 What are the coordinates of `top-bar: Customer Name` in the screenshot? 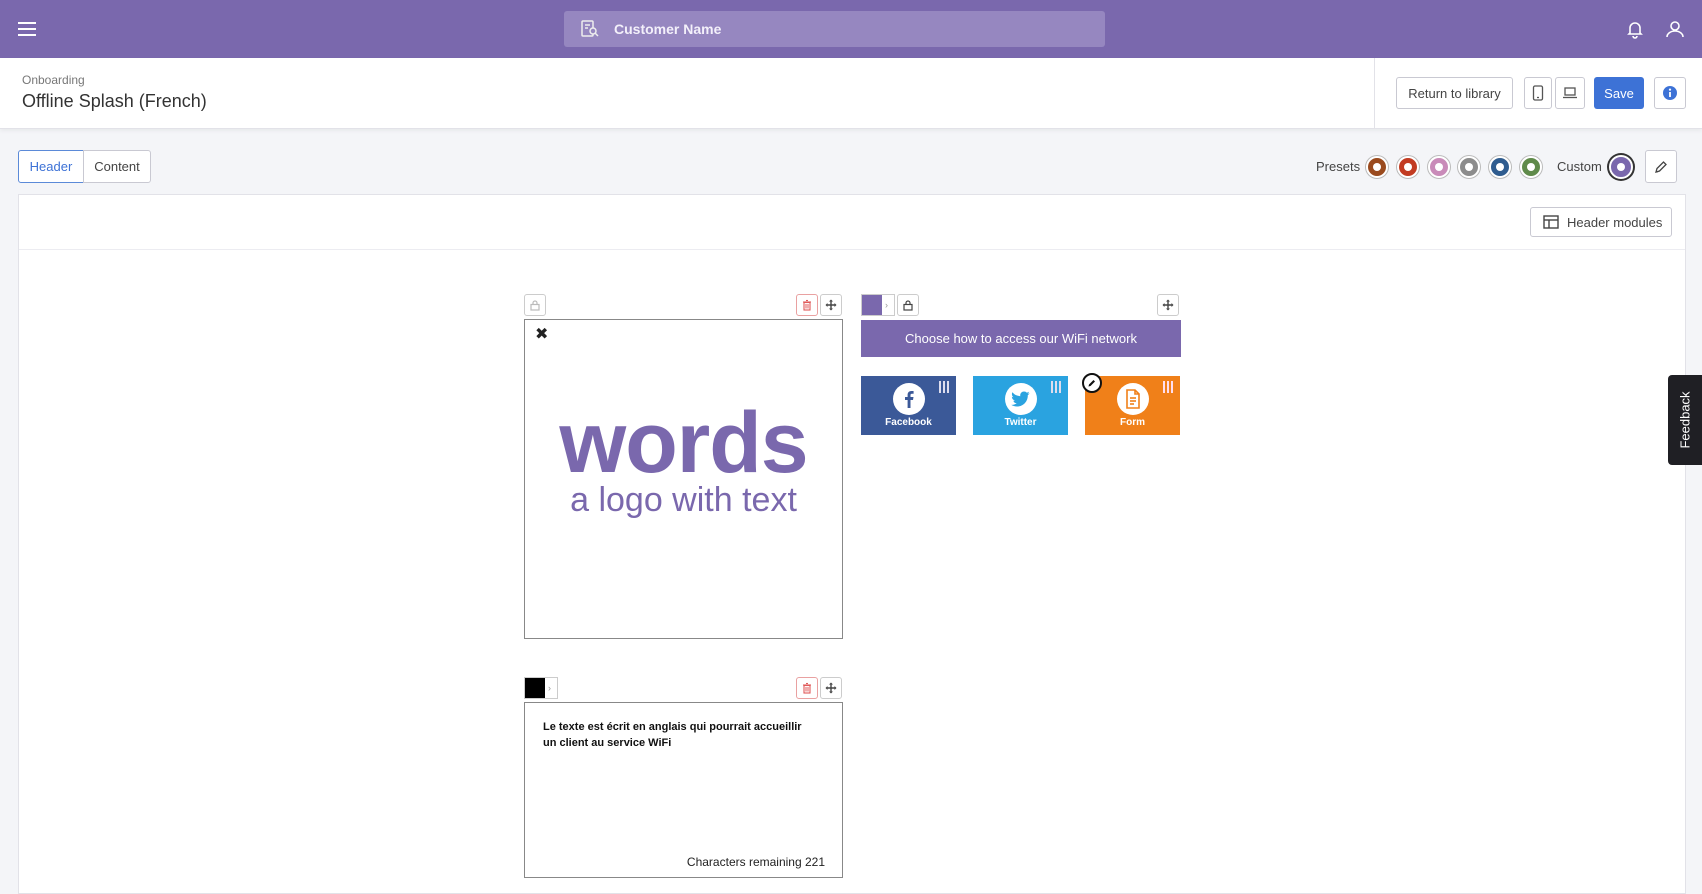 It's located at (851, 29).